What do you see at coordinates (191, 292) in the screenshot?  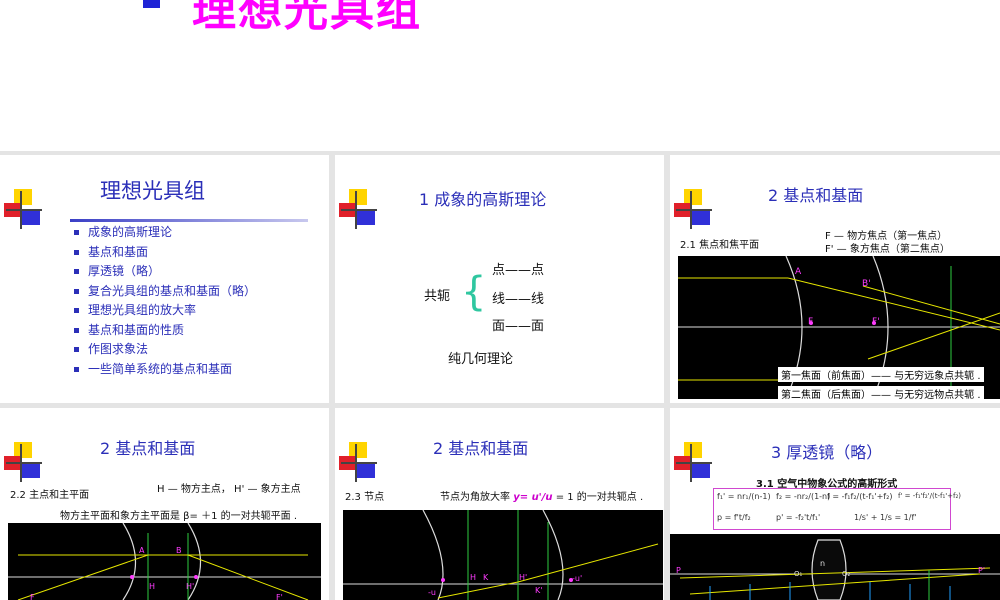 I see `toc-item: 复合光具组的基点和基面（略）` at bounding box center [191, 292].